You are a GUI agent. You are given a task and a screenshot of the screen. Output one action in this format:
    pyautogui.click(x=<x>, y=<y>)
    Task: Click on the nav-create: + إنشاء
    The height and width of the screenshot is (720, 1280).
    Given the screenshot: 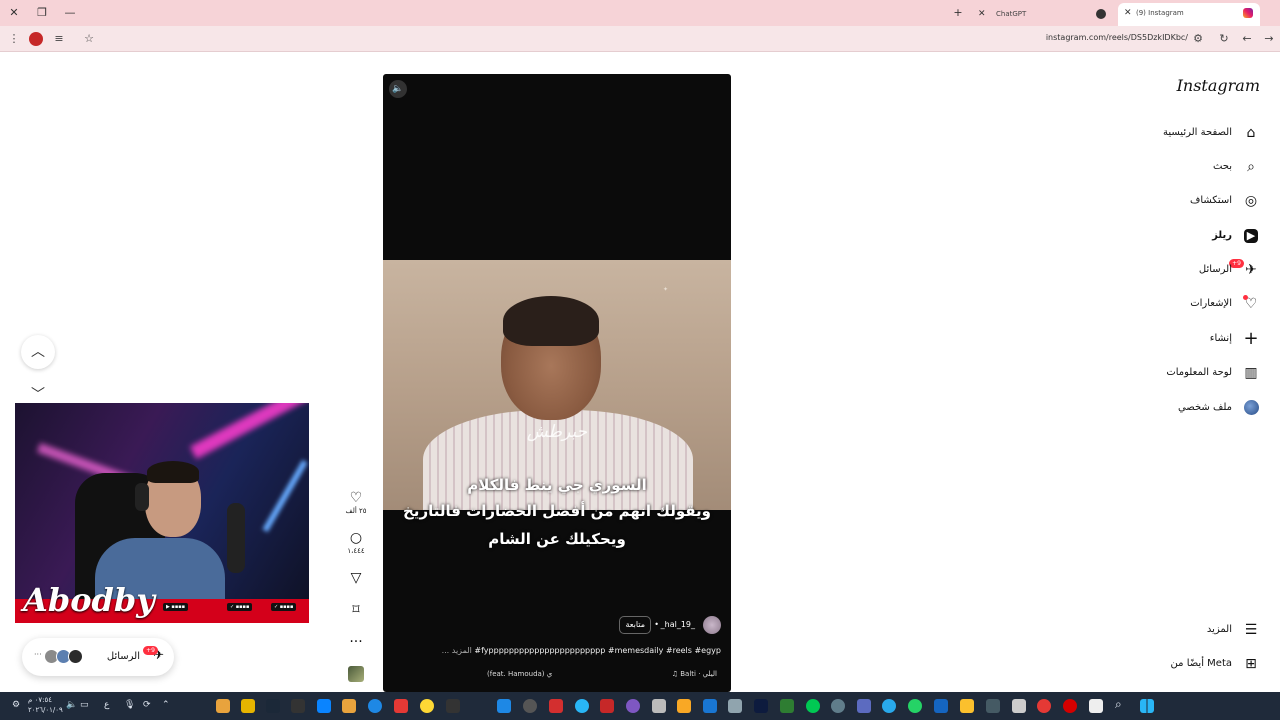 What is the action you would take?
    pyautogui.click(x=1190, y=340)
    